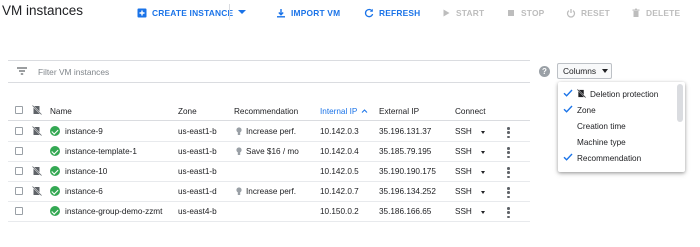  Describe the element at coordinates (188, 72) in the screenshot. I see `filter-input` at that location.